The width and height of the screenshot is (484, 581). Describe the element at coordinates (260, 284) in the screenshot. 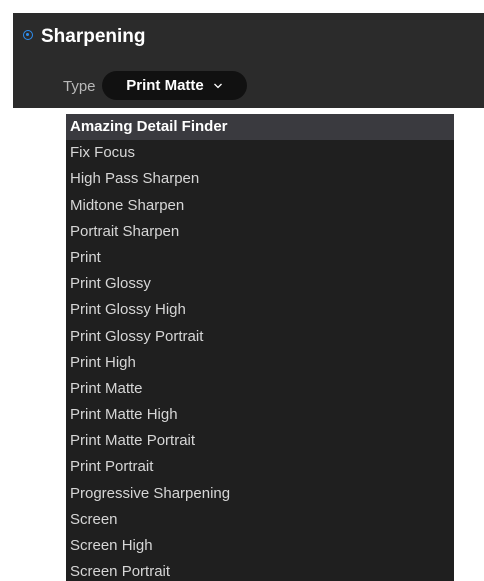

I see `dropdown-option: Print Glossy` at that location.